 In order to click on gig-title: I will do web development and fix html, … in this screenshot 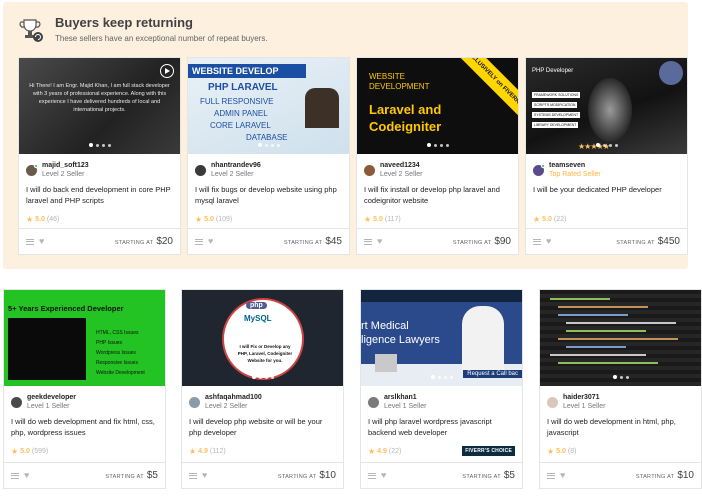, I will do `click(84, 427)`.